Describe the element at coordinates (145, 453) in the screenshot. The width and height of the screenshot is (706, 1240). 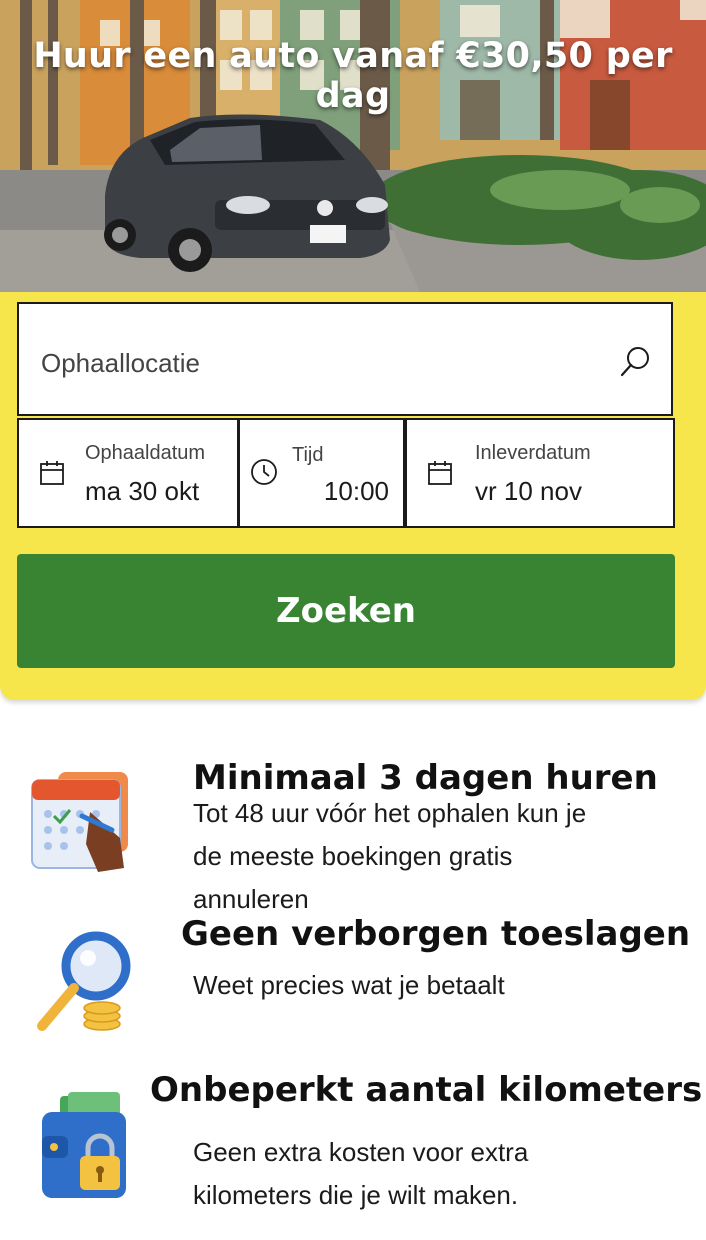
I see `pickup-date-label: Ophaaldatum` at that location.